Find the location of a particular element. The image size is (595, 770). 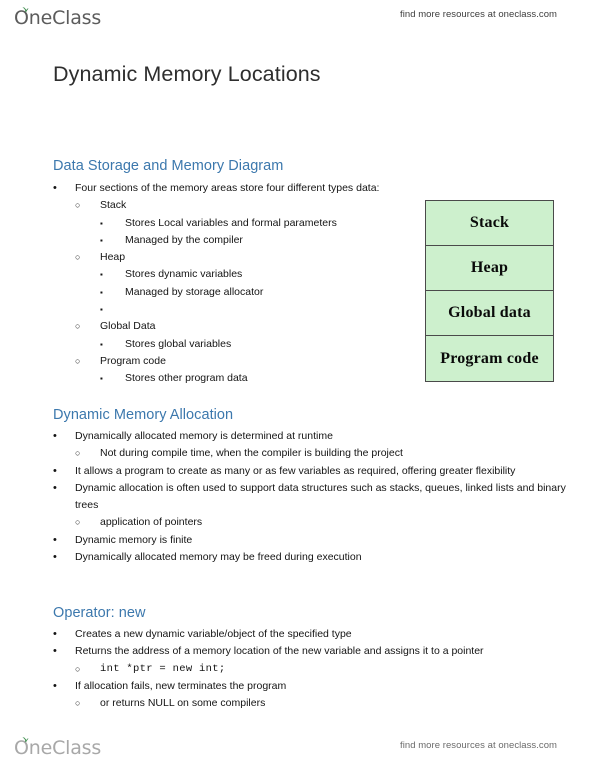

list-item: ○ Global Data ▪ Stores global variables is located at coordinates (254, 335).